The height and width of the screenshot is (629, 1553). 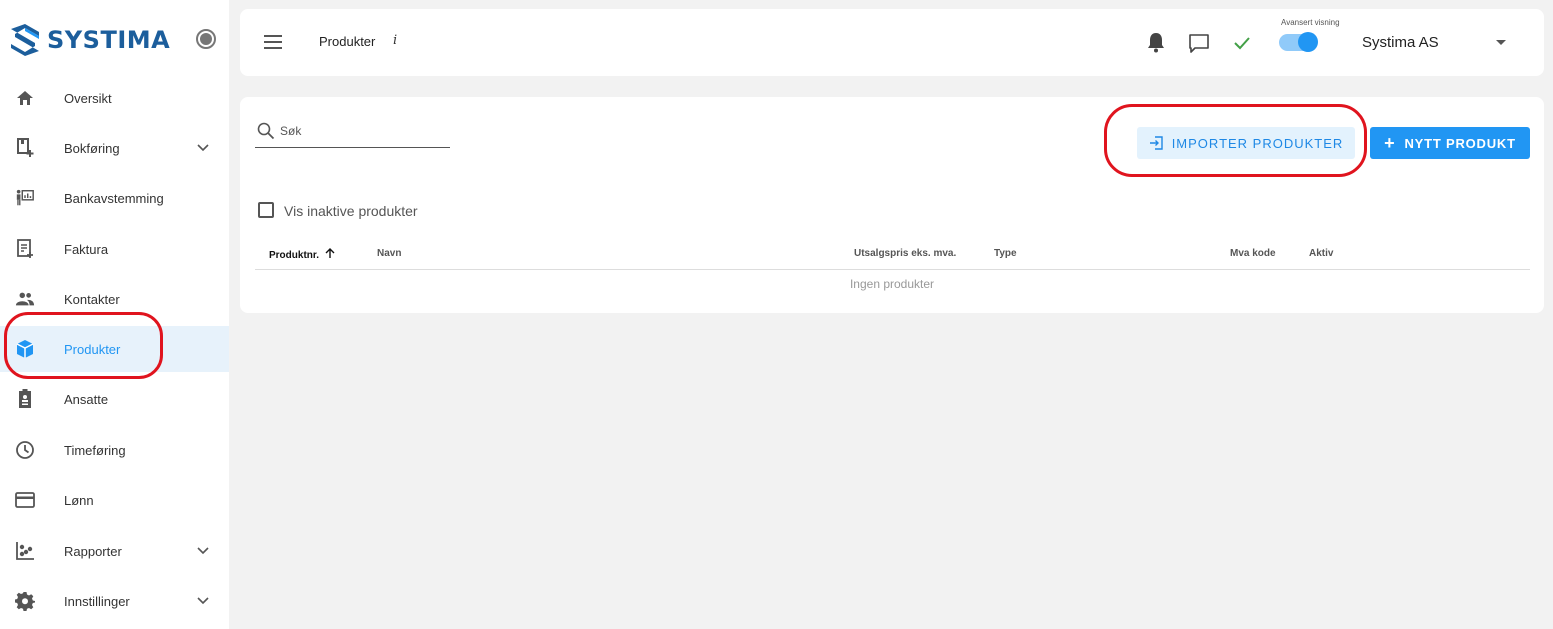 I want to click on table-divider, so click(x=892, y=269).